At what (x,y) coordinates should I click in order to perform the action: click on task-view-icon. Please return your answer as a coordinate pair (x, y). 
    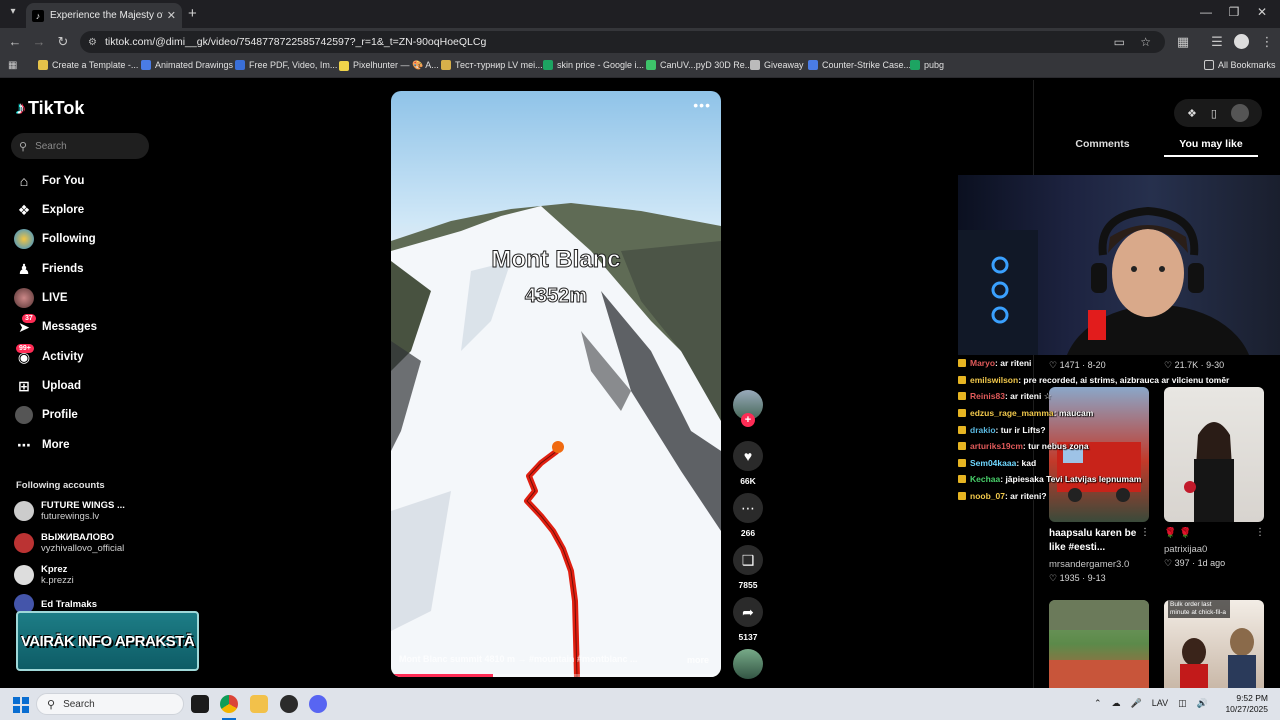
    Looking at the image, I should click on (200, 704).